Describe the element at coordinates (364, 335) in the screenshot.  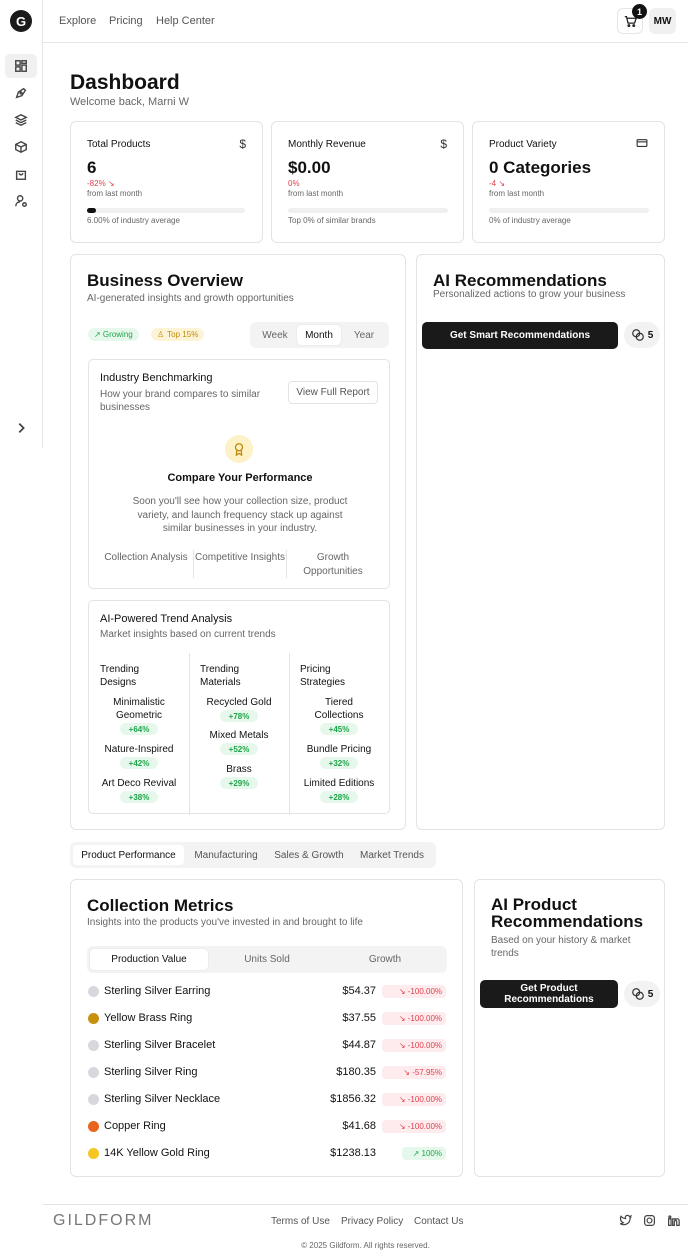
I see `period-year: Year` at that location.